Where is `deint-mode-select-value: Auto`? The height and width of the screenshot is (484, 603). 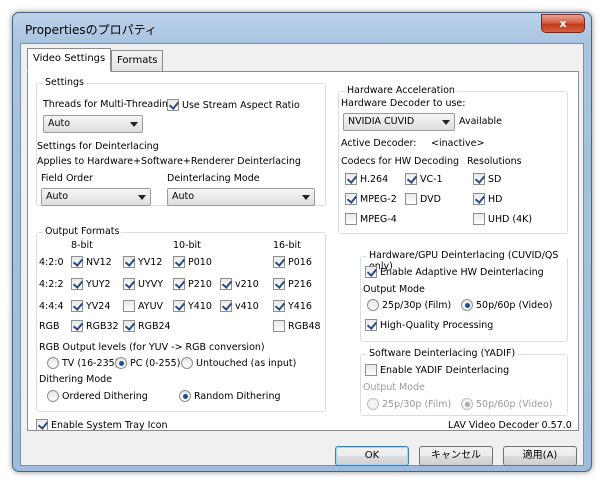 deint-mode-select-value: Auto is located at coordinates (183, 196).